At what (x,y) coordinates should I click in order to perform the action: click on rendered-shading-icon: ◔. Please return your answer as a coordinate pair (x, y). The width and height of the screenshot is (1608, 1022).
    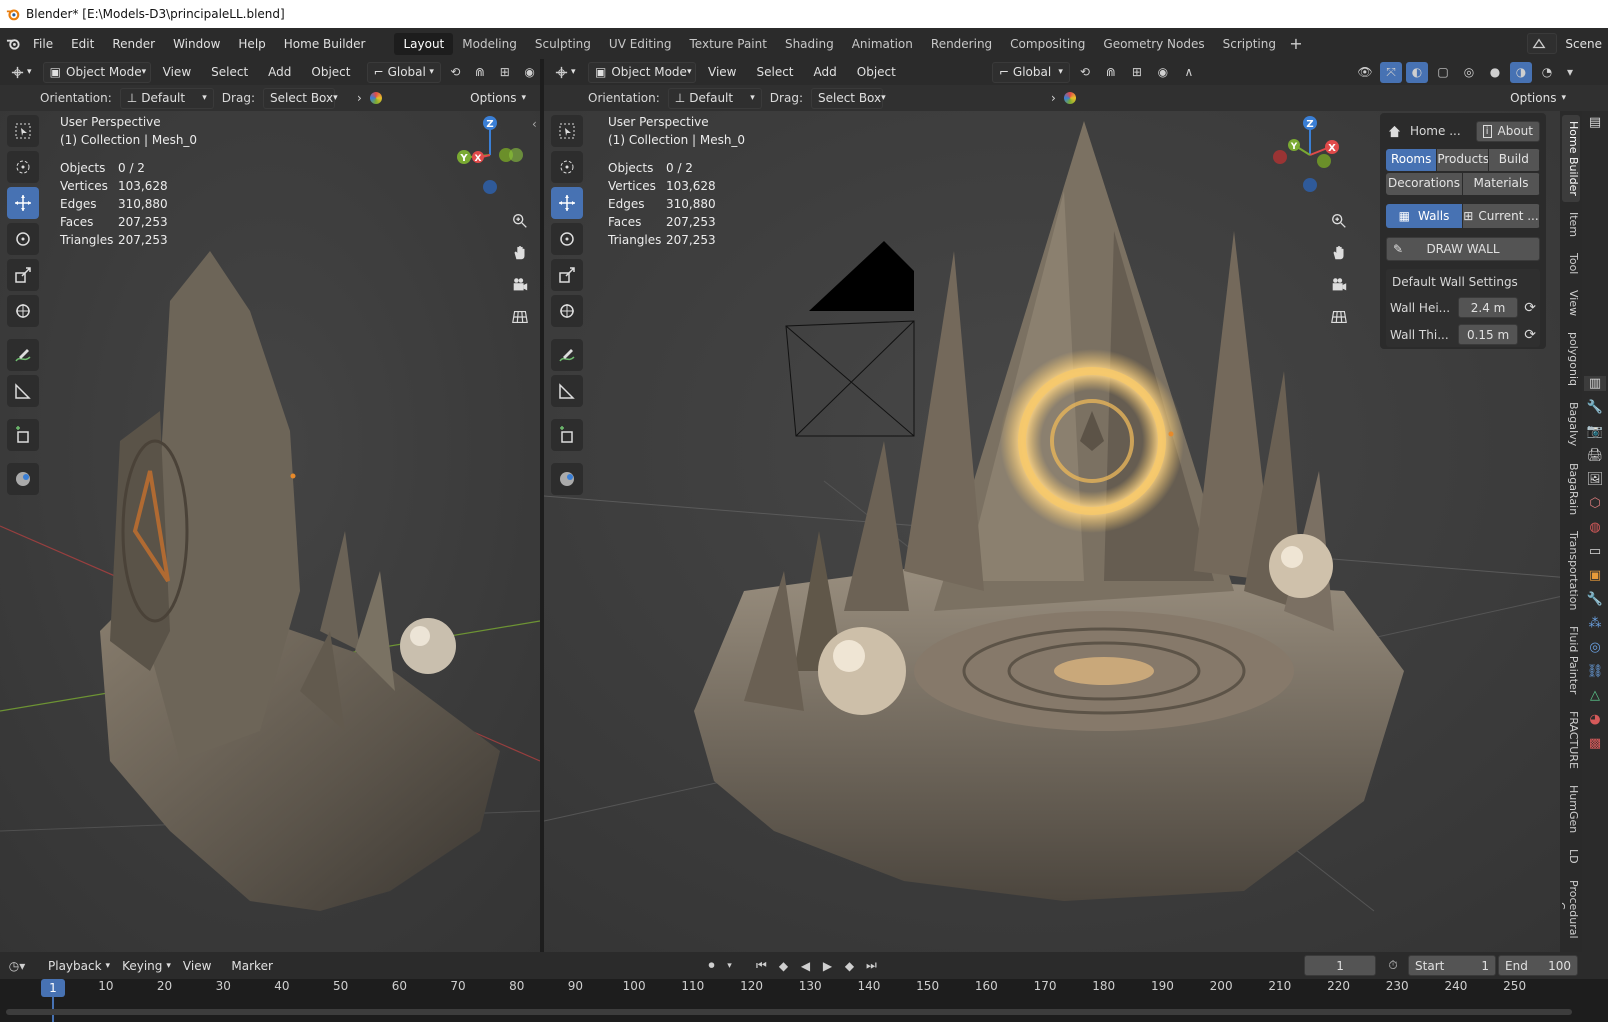
    Looking at the image, I should click on (1547, 72).